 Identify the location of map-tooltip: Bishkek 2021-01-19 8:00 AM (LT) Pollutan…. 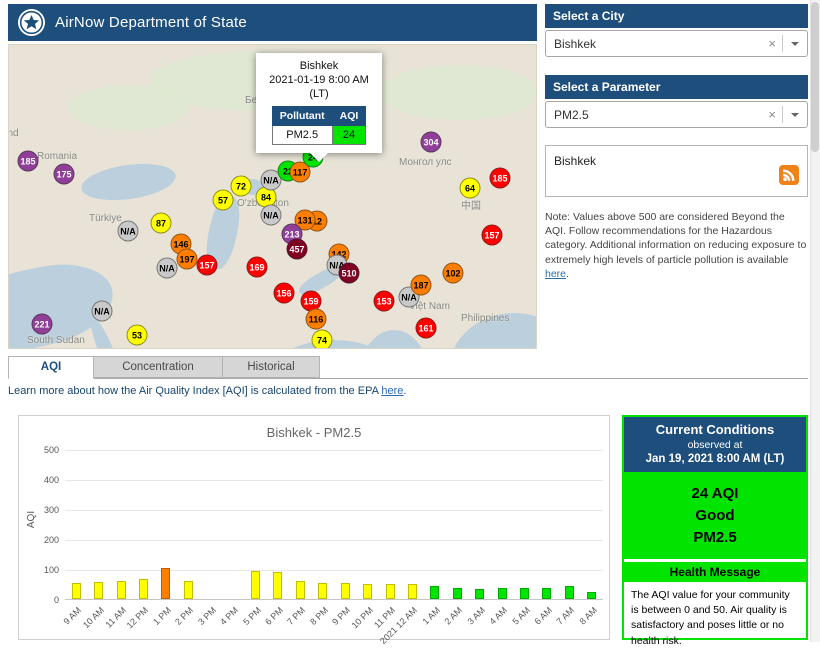
(319, 107).